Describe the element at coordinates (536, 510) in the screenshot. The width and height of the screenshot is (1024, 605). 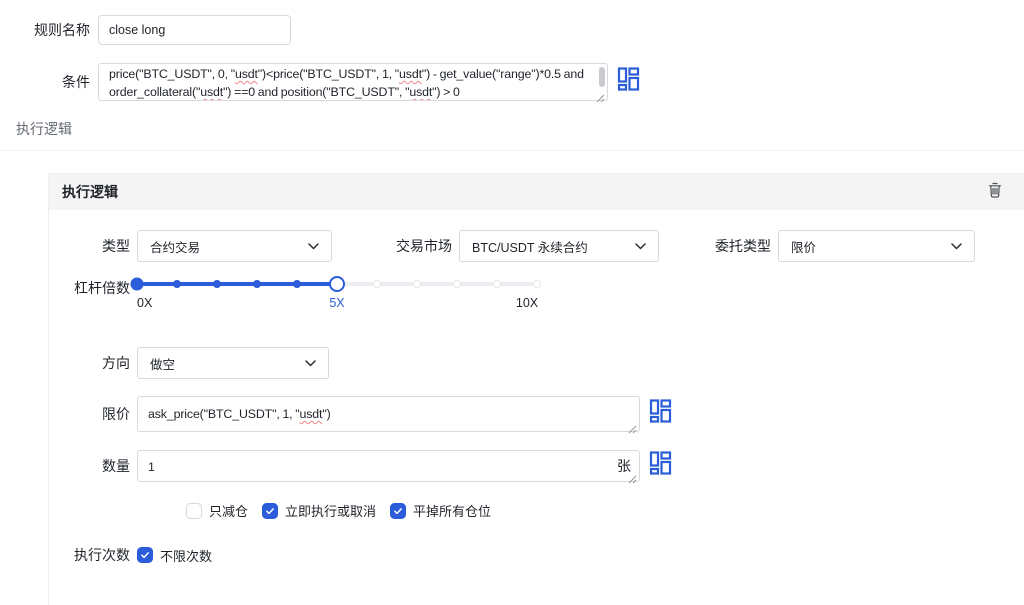
I see `order-options-row: 只减仓 立即执行或取消 平掉所有仓位` at that location.